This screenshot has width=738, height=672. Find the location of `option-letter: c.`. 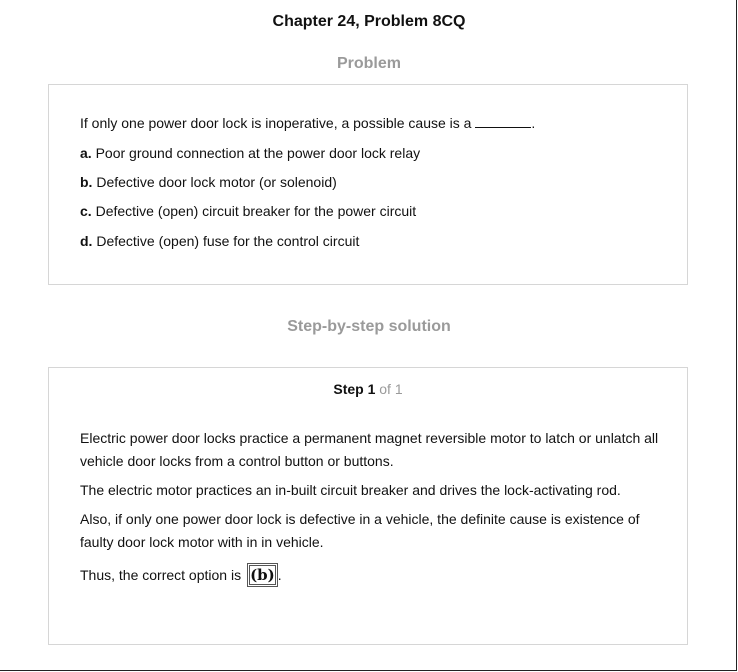

option-letter: c. is located at coordinates (86, 211).